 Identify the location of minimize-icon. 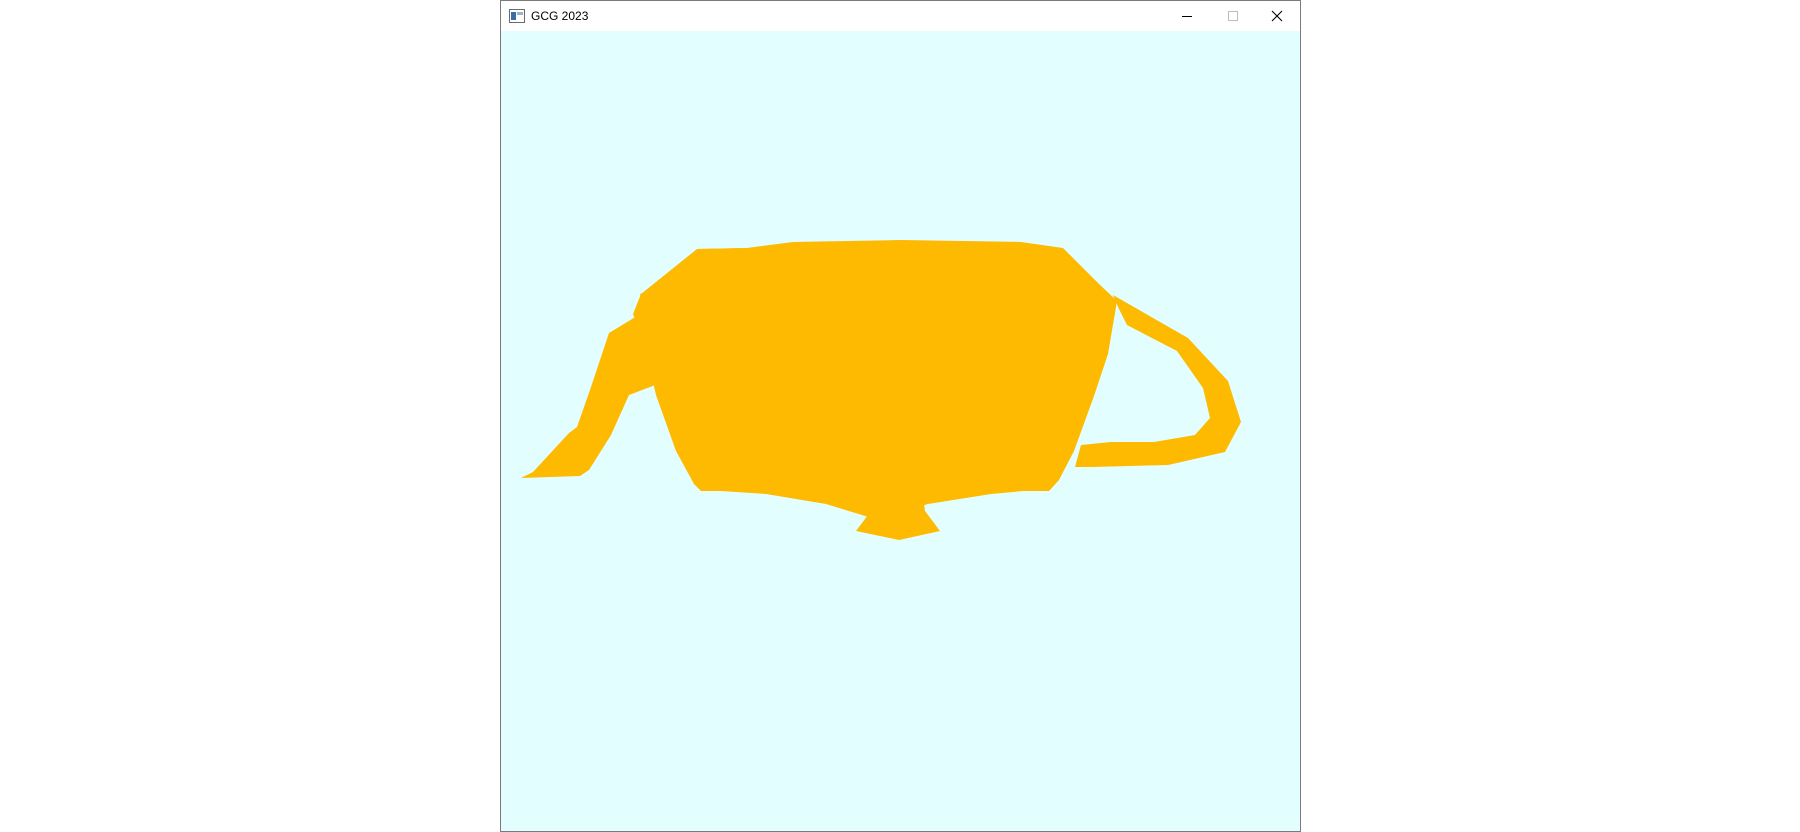
(1187, 16).